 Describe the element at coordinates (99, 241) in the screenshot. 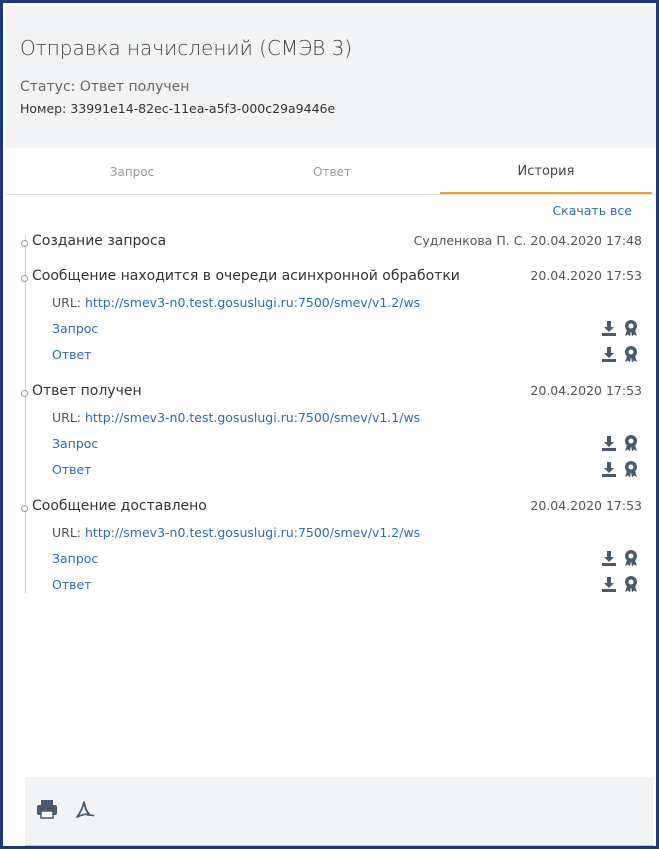

I see `event-title: Создание запроса` at that location.